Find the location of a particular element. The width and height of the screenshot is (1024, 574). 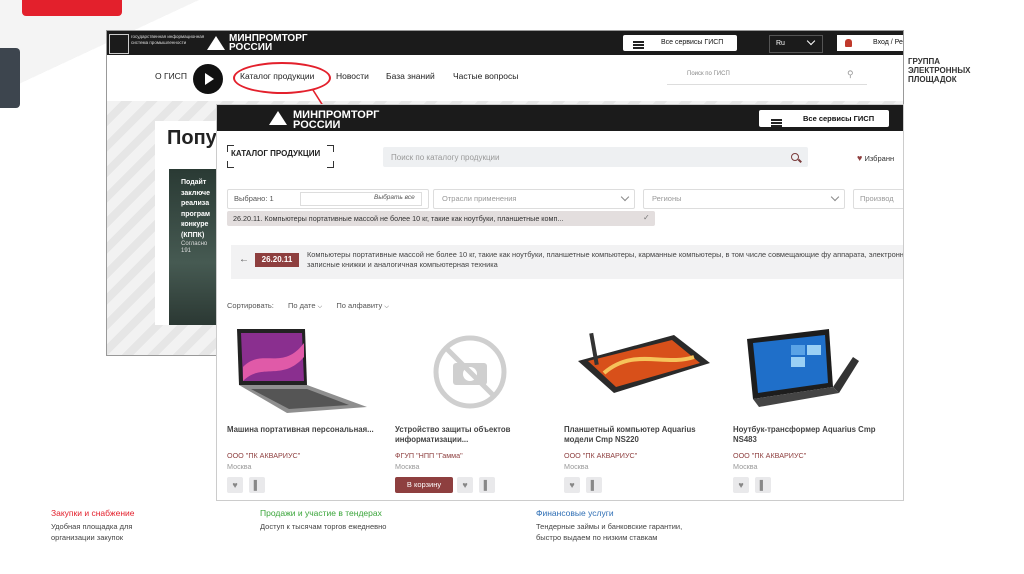

catalog-search-input: Поиск по каталогу продукции is located at coordinates (595, 157).